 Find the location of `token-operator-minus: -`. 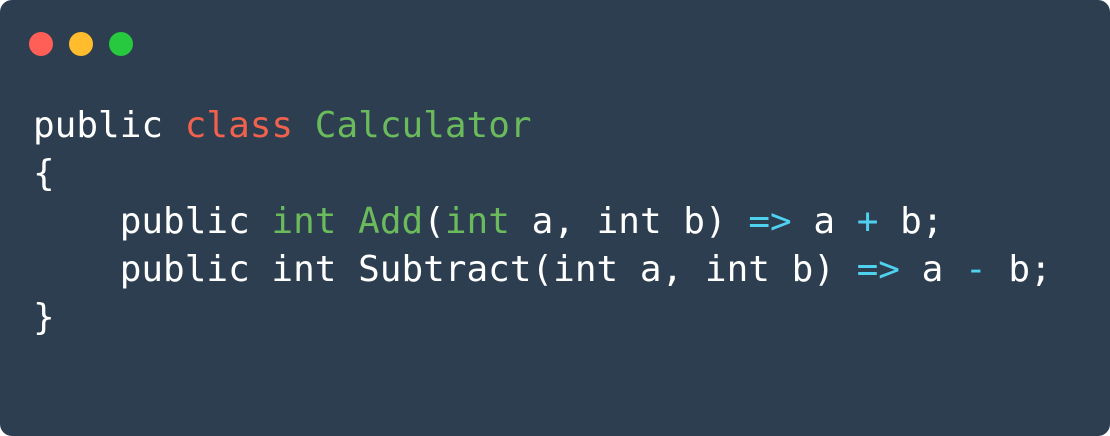

token-operator-minus: - is located at coordinates (976, 269).